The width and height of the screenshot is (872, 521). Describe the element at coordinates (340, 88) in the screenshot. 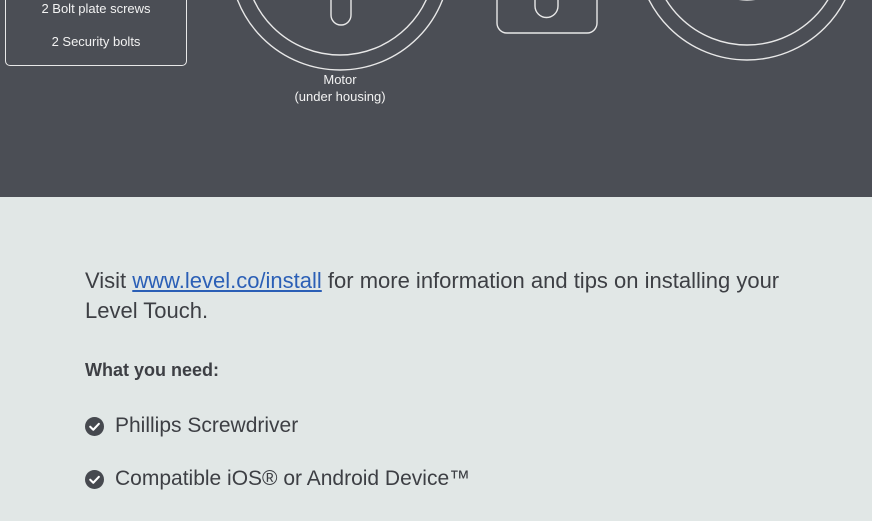

I see `motor-label: Motor (under housing)` at that location.